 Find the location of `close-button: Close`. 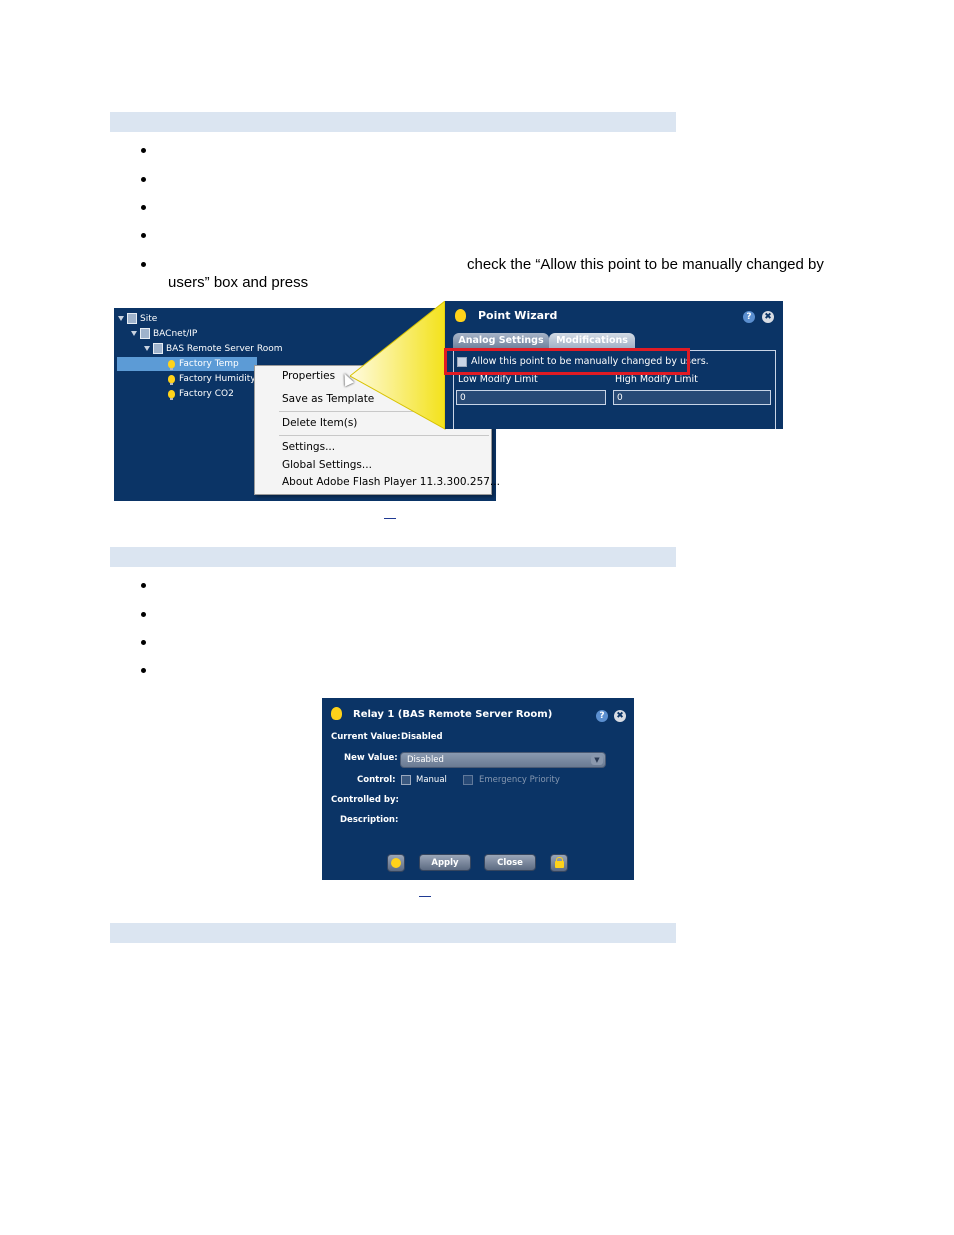

close-button: Close is located at coordinates (510, 862).